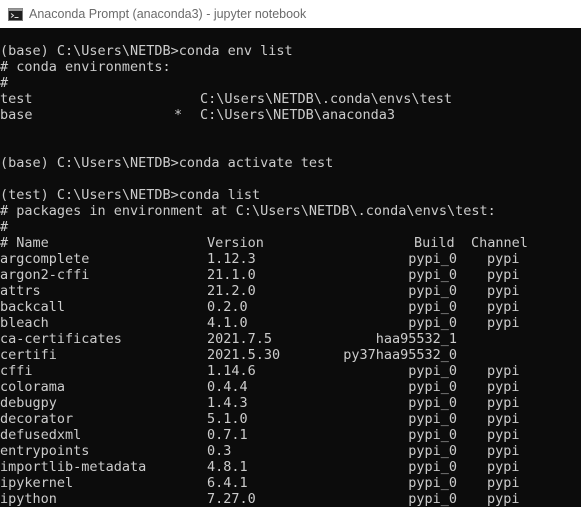 Image resolution: width=581 pixels, height=507 pixels. What do you see at coordinates (290, 467) in the screenshot?
I see `package-row: importlib-metadata 4.8.1 pypi_0 pypi` at bounding box center [290, 467].